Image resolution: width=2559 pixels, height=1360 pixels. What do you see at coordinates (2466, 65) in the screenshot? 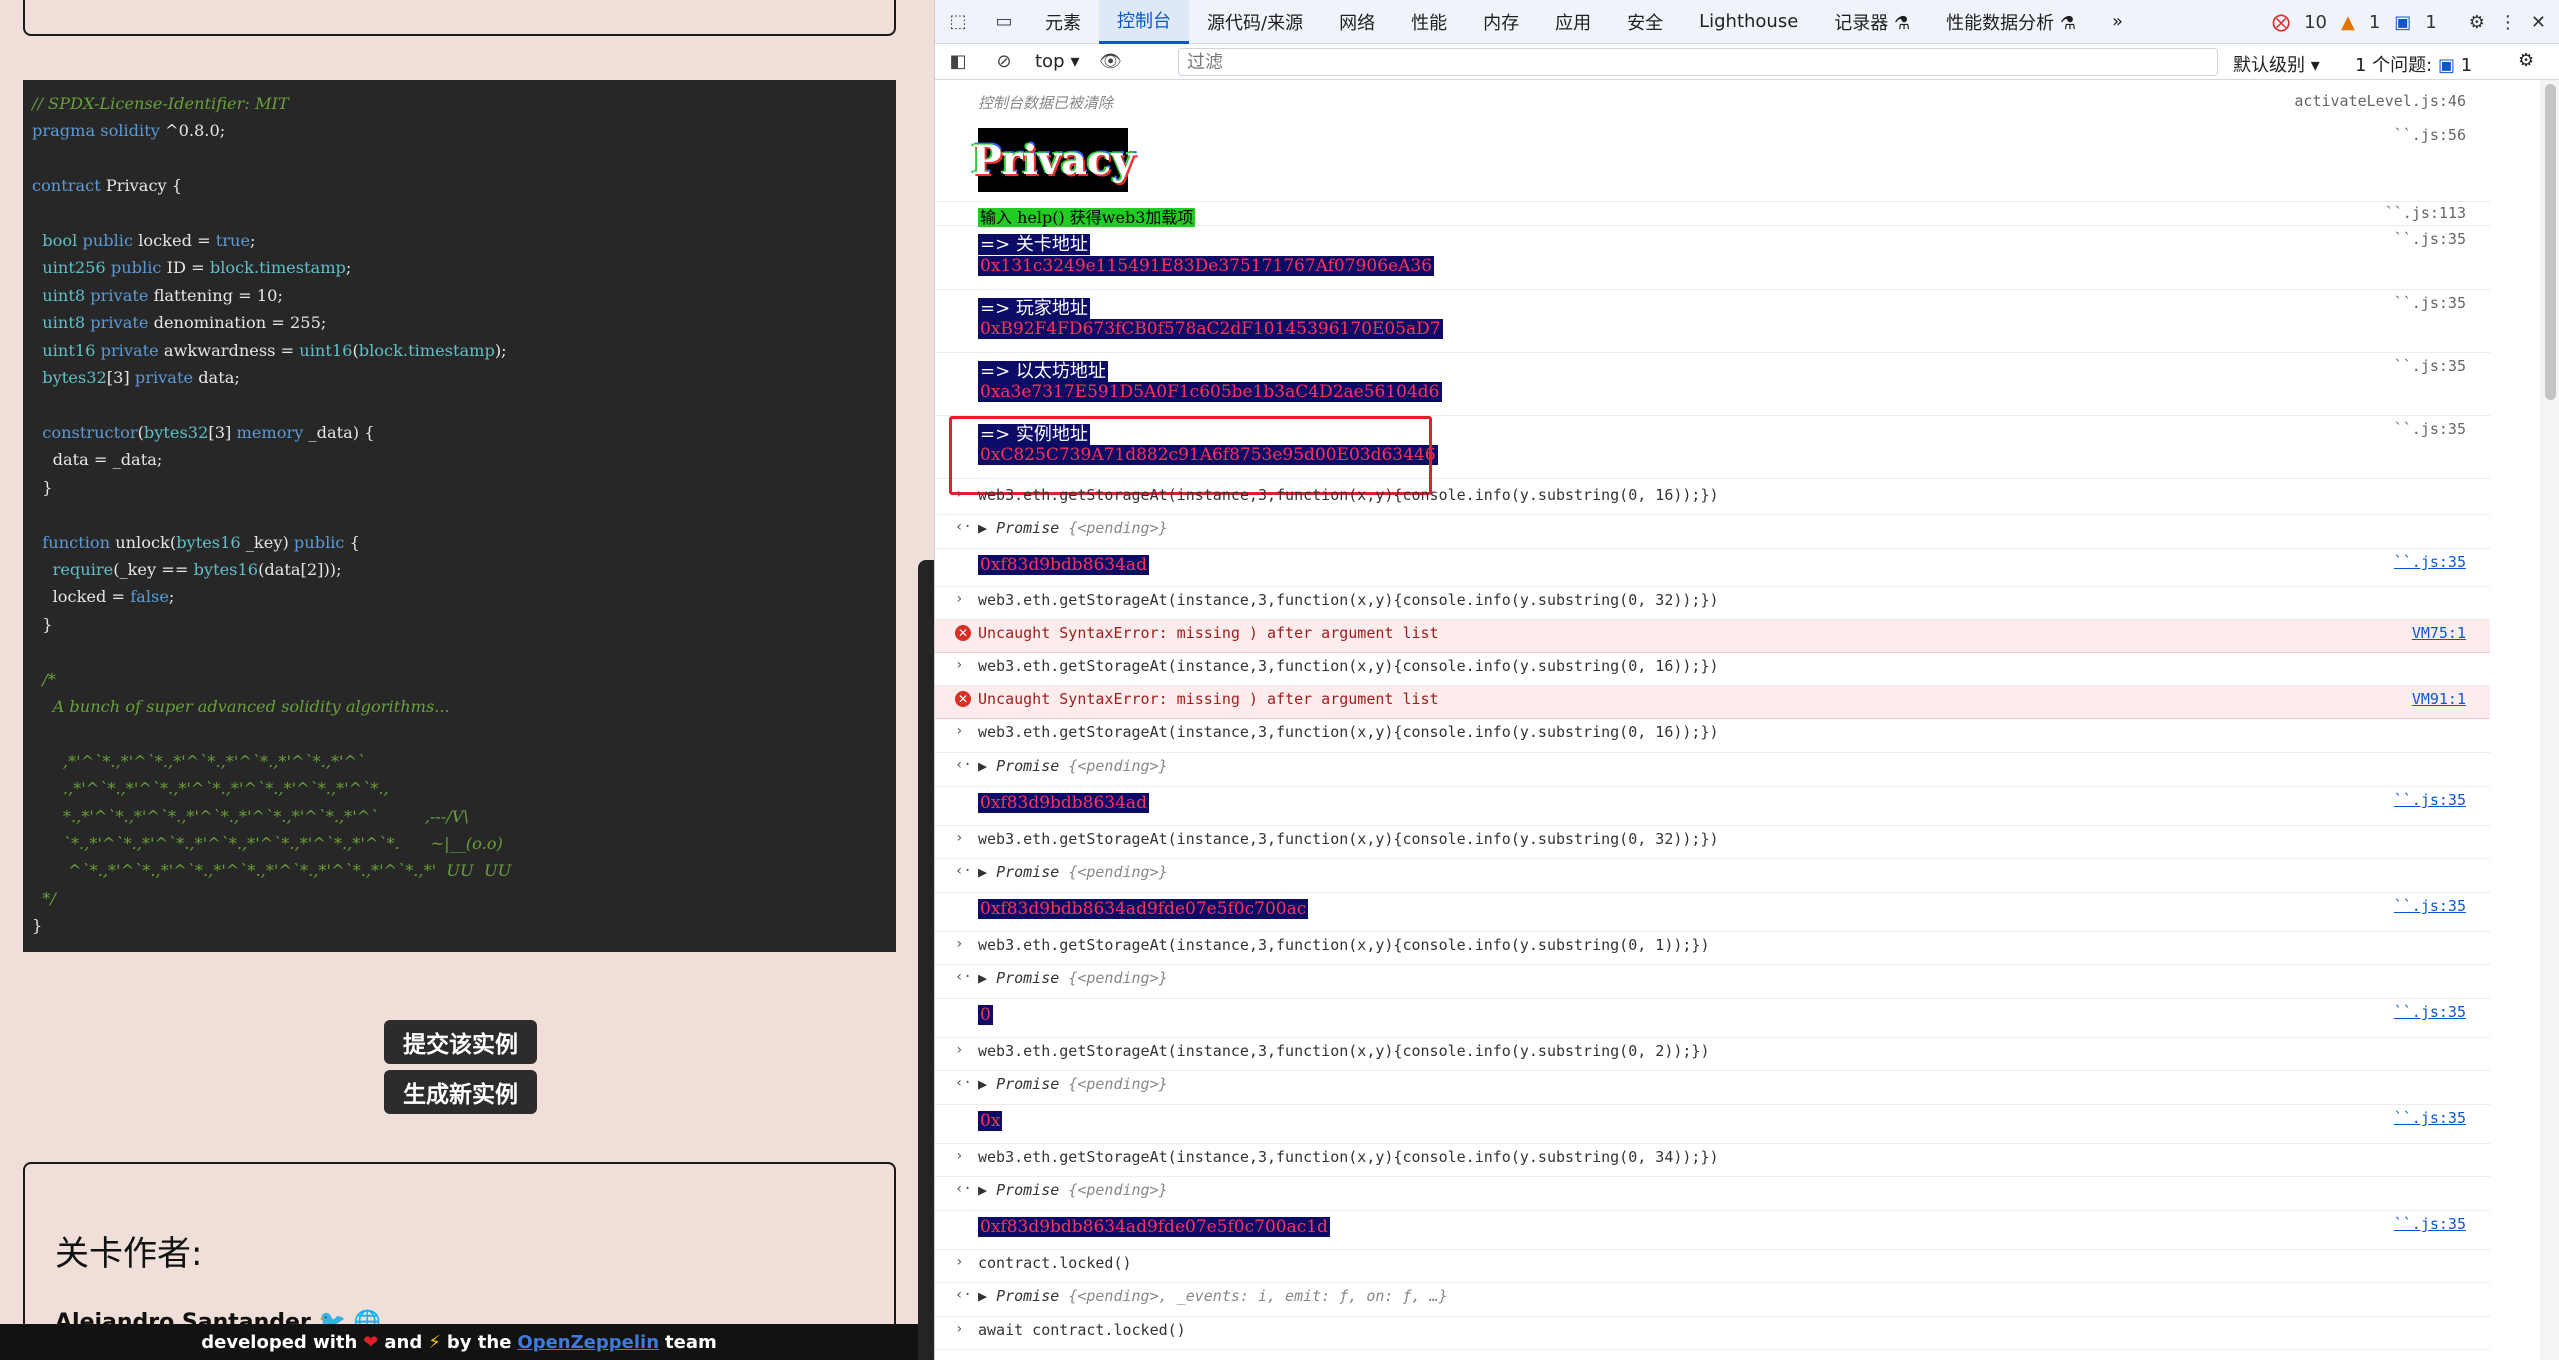
I see `issues-count: 1` at bounding box center [2466, 65].